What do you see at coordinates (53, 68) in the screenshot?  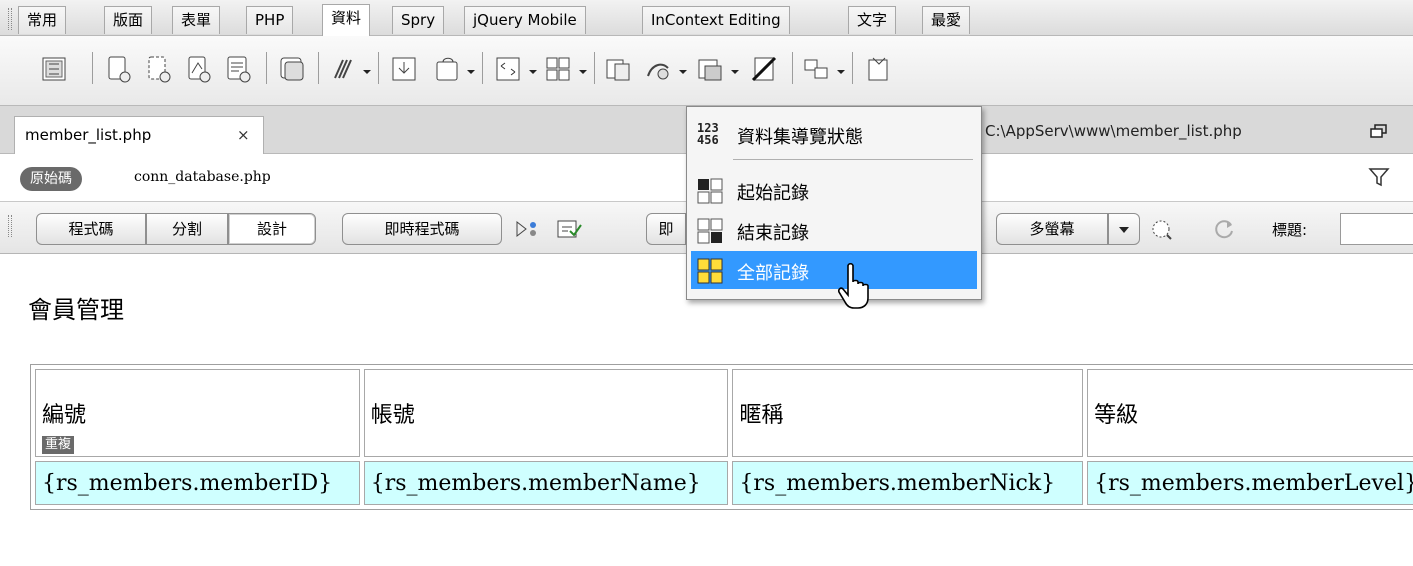 I see `import-tabular-data-icon` at bounding box center [53, 68].